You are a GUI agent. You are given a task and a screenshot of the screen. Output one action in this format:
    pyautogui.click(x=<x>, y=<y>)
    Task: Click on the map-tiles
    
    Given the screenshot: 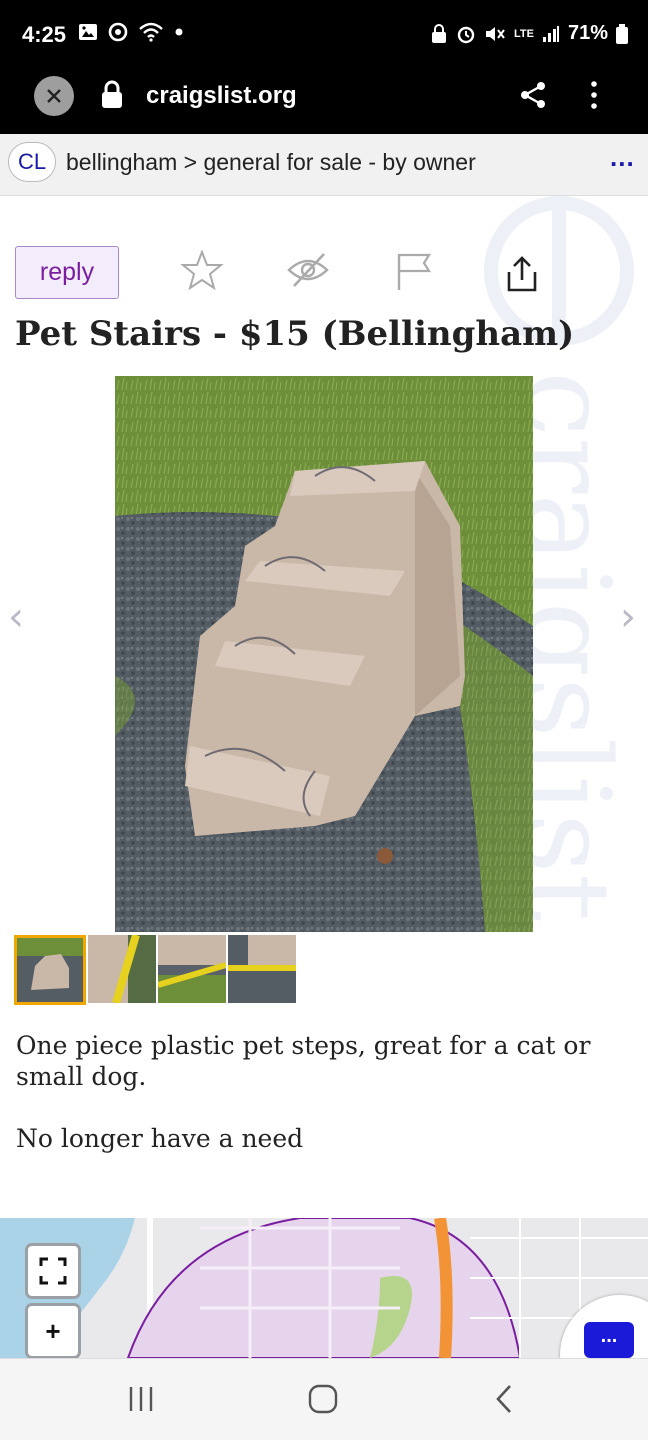 What is the action you would take?
    pyautogui.click(x=324, y=1288)
    